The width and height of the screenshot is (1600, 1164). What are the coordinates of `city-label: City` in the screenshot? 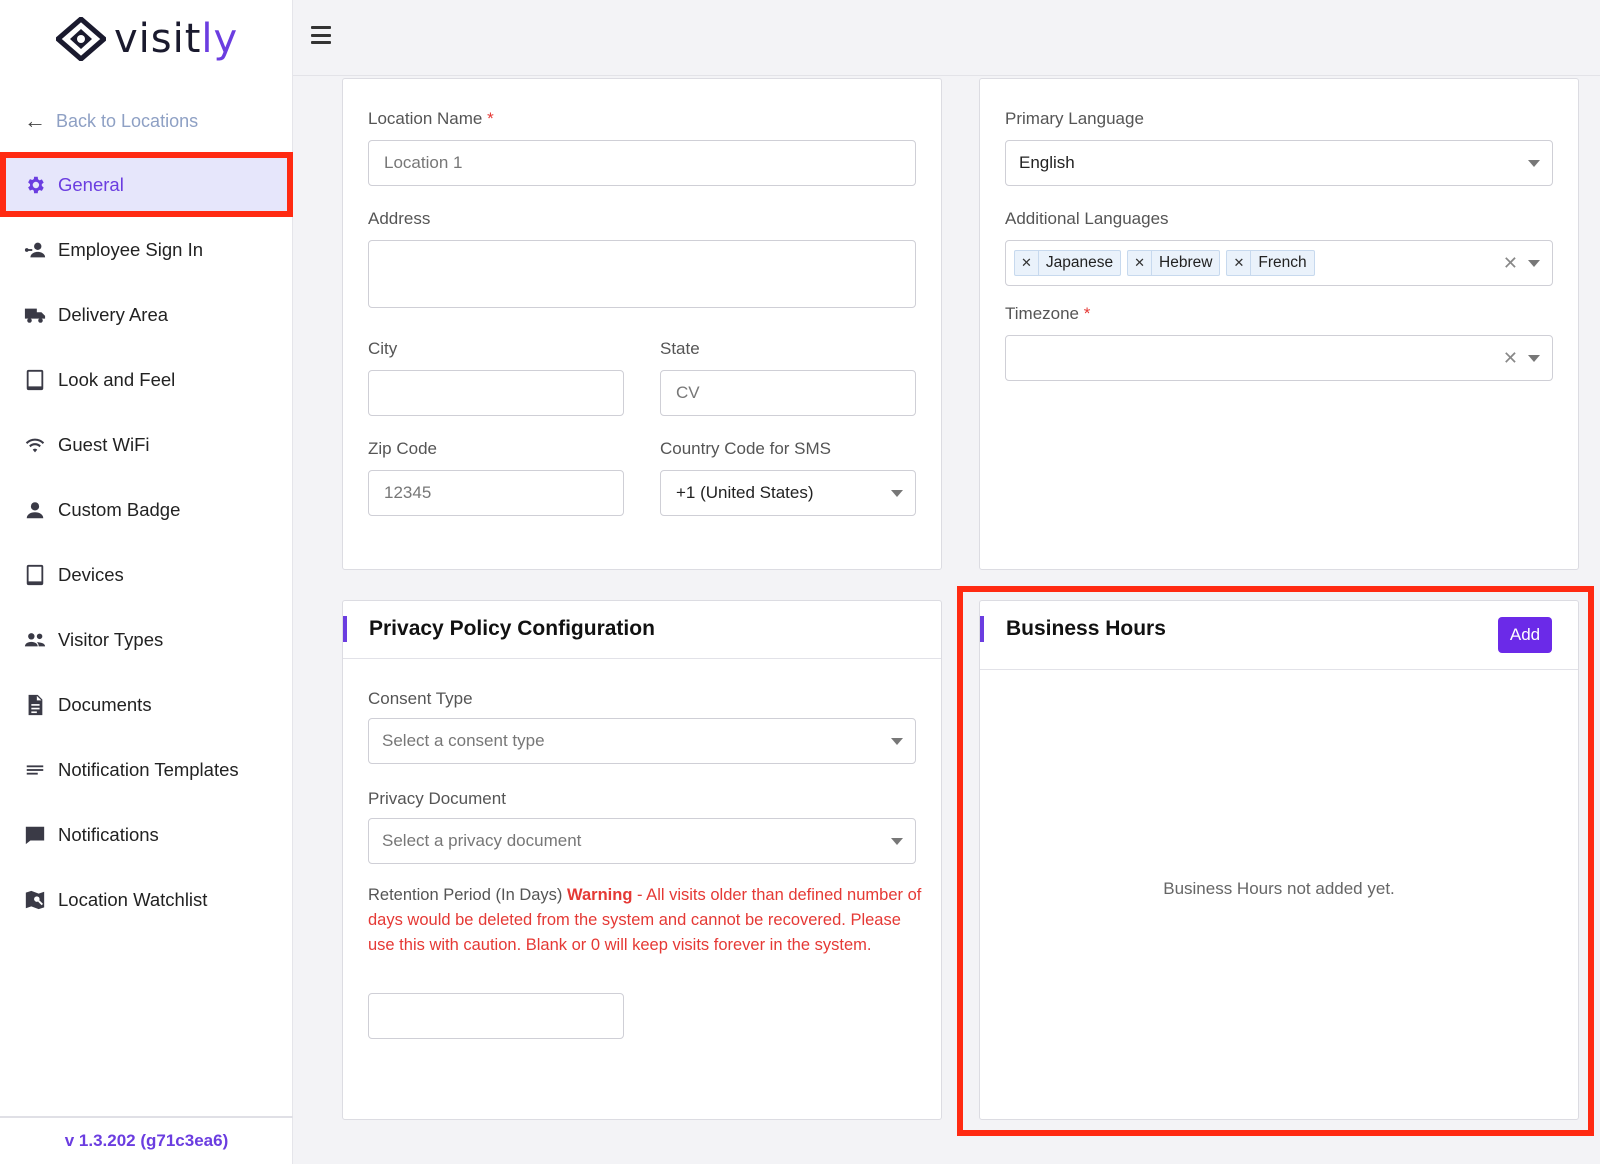 It's located at (383, 348).